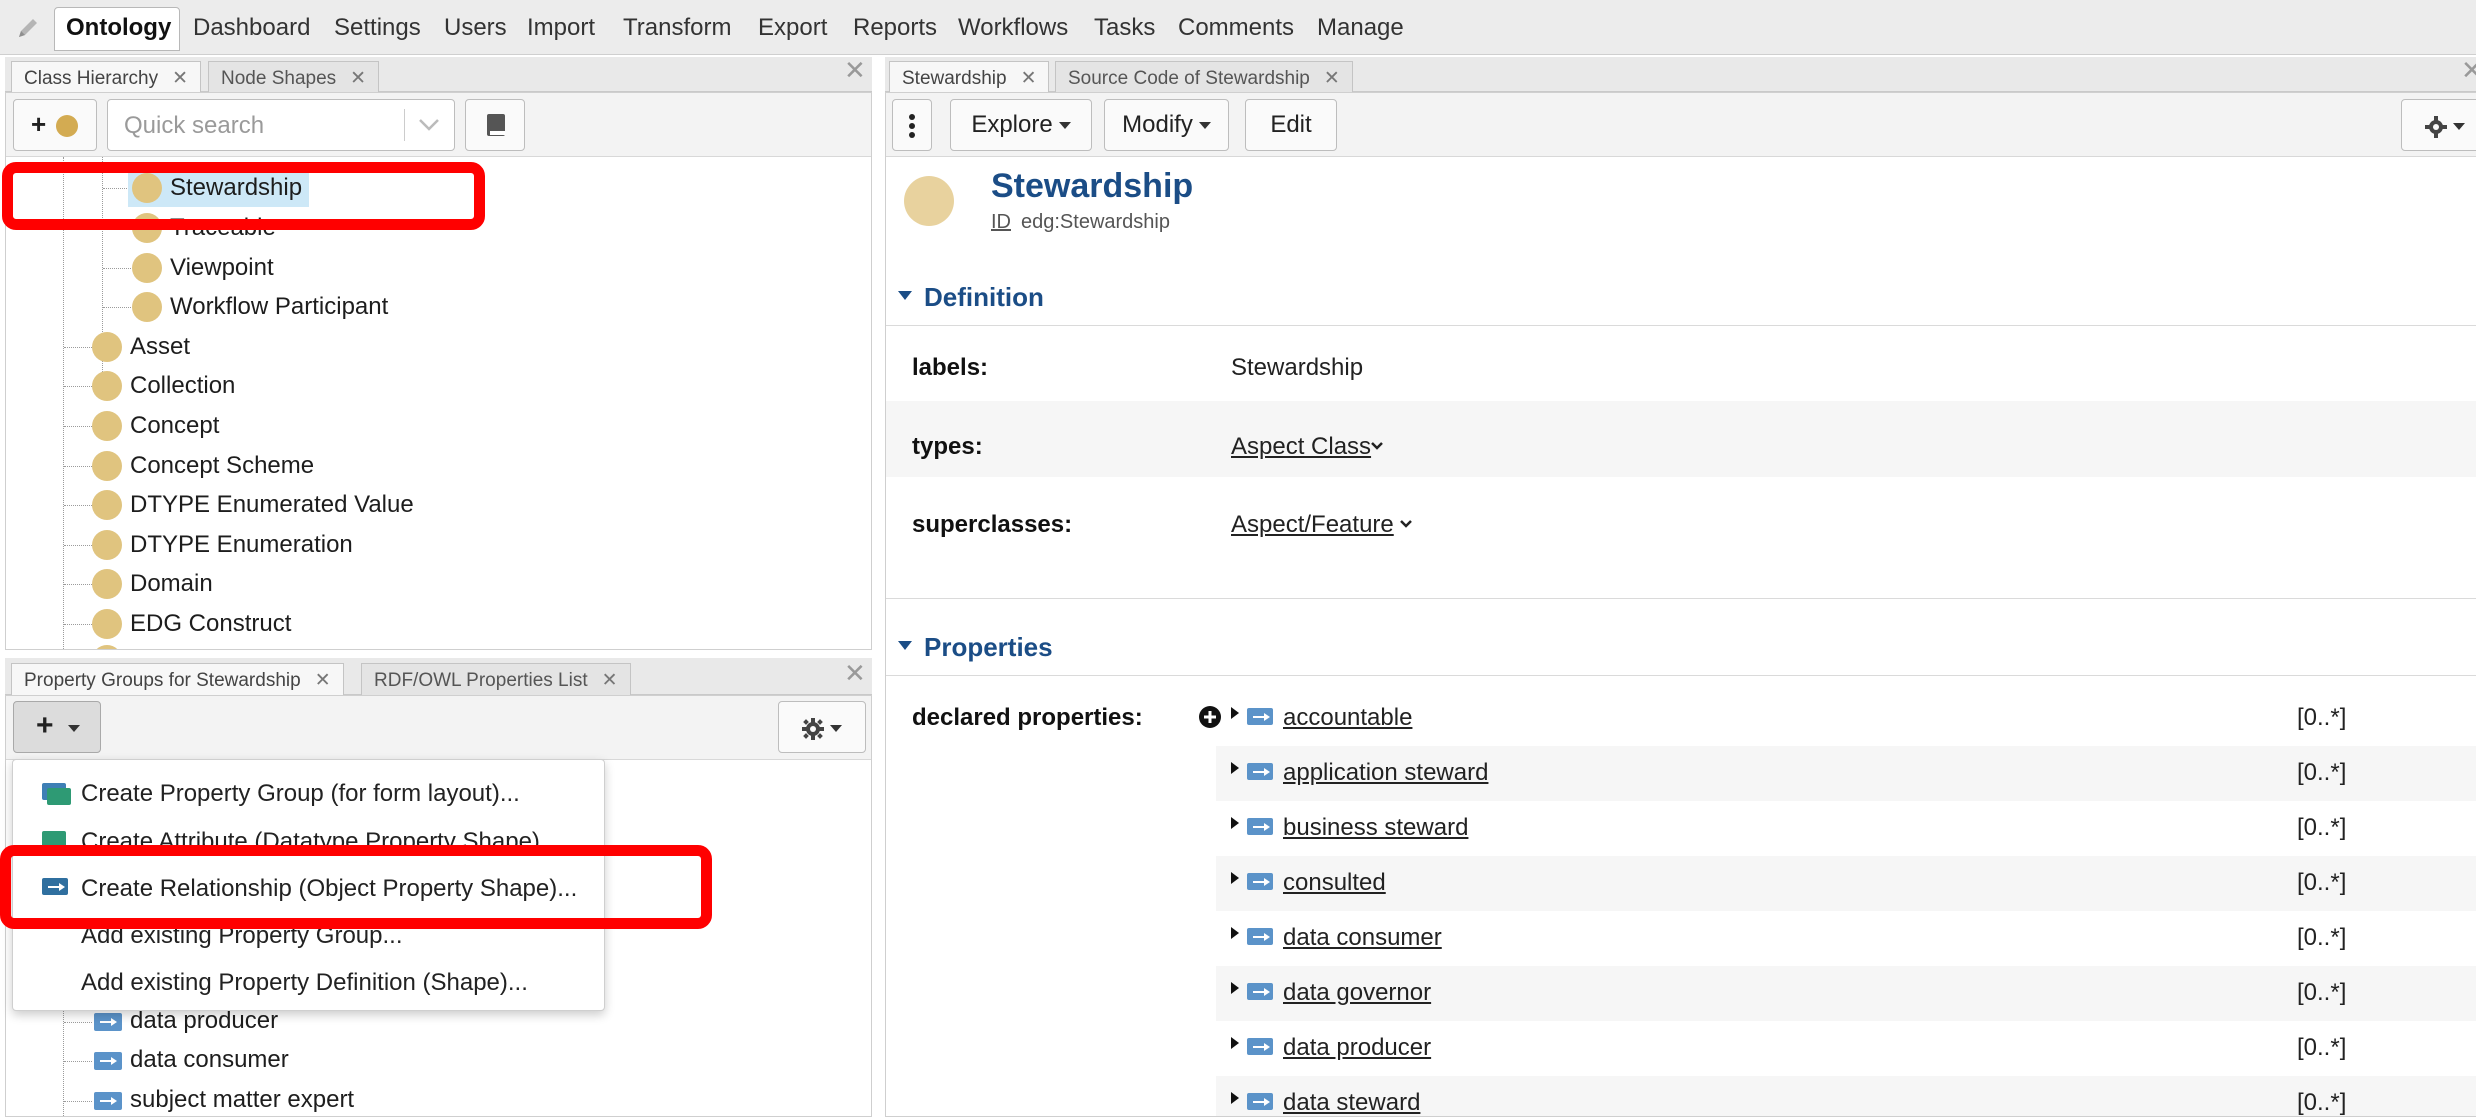 This screenshot has width=2476, height=1117. I want to click on menu-users: Users, so click(475, 28).